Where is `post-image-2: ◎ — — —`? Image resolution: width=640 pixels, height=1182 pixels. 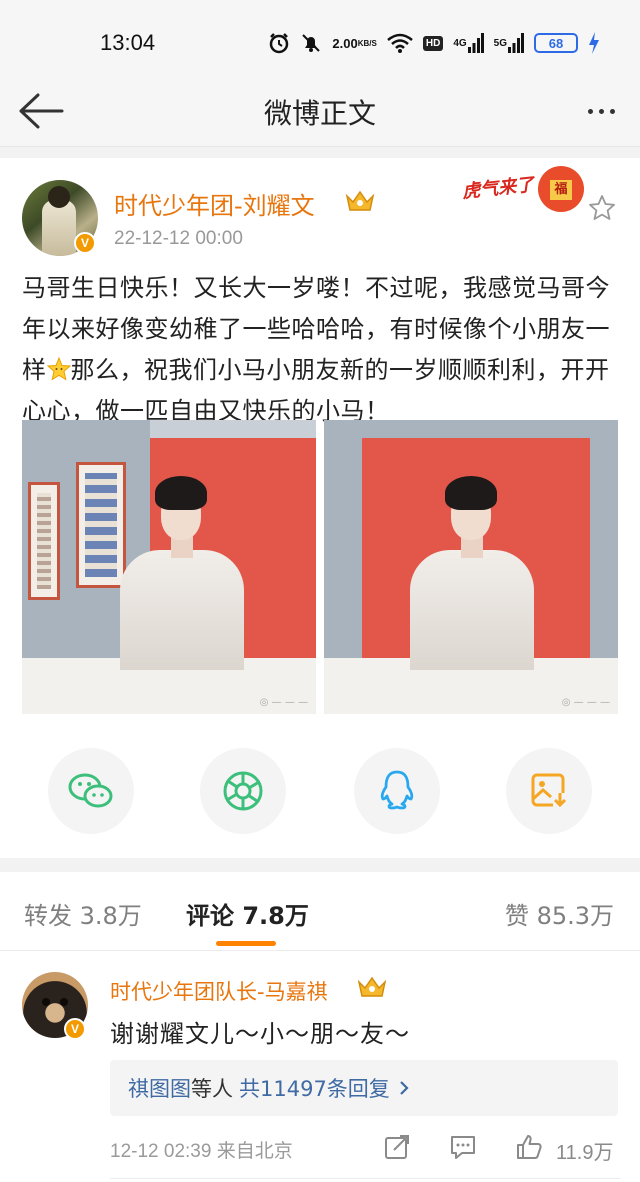 post-image-2: ◎ — — — is located at coordinates (471, 567).